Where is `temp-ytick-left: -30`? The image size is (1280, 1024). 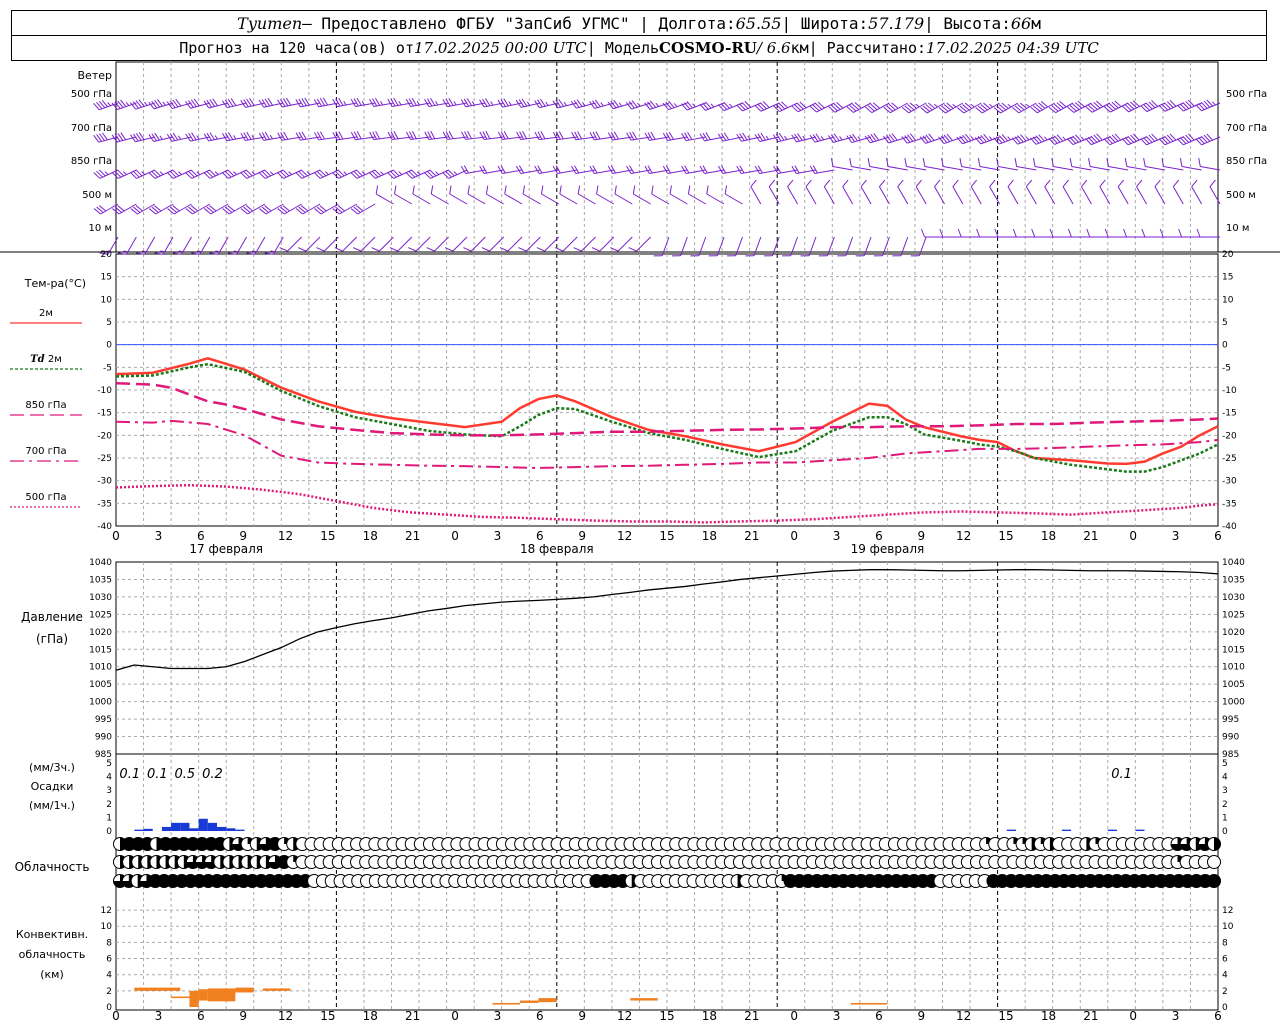 temp-ytick-left: -30 is located at coordinates (104, 482).